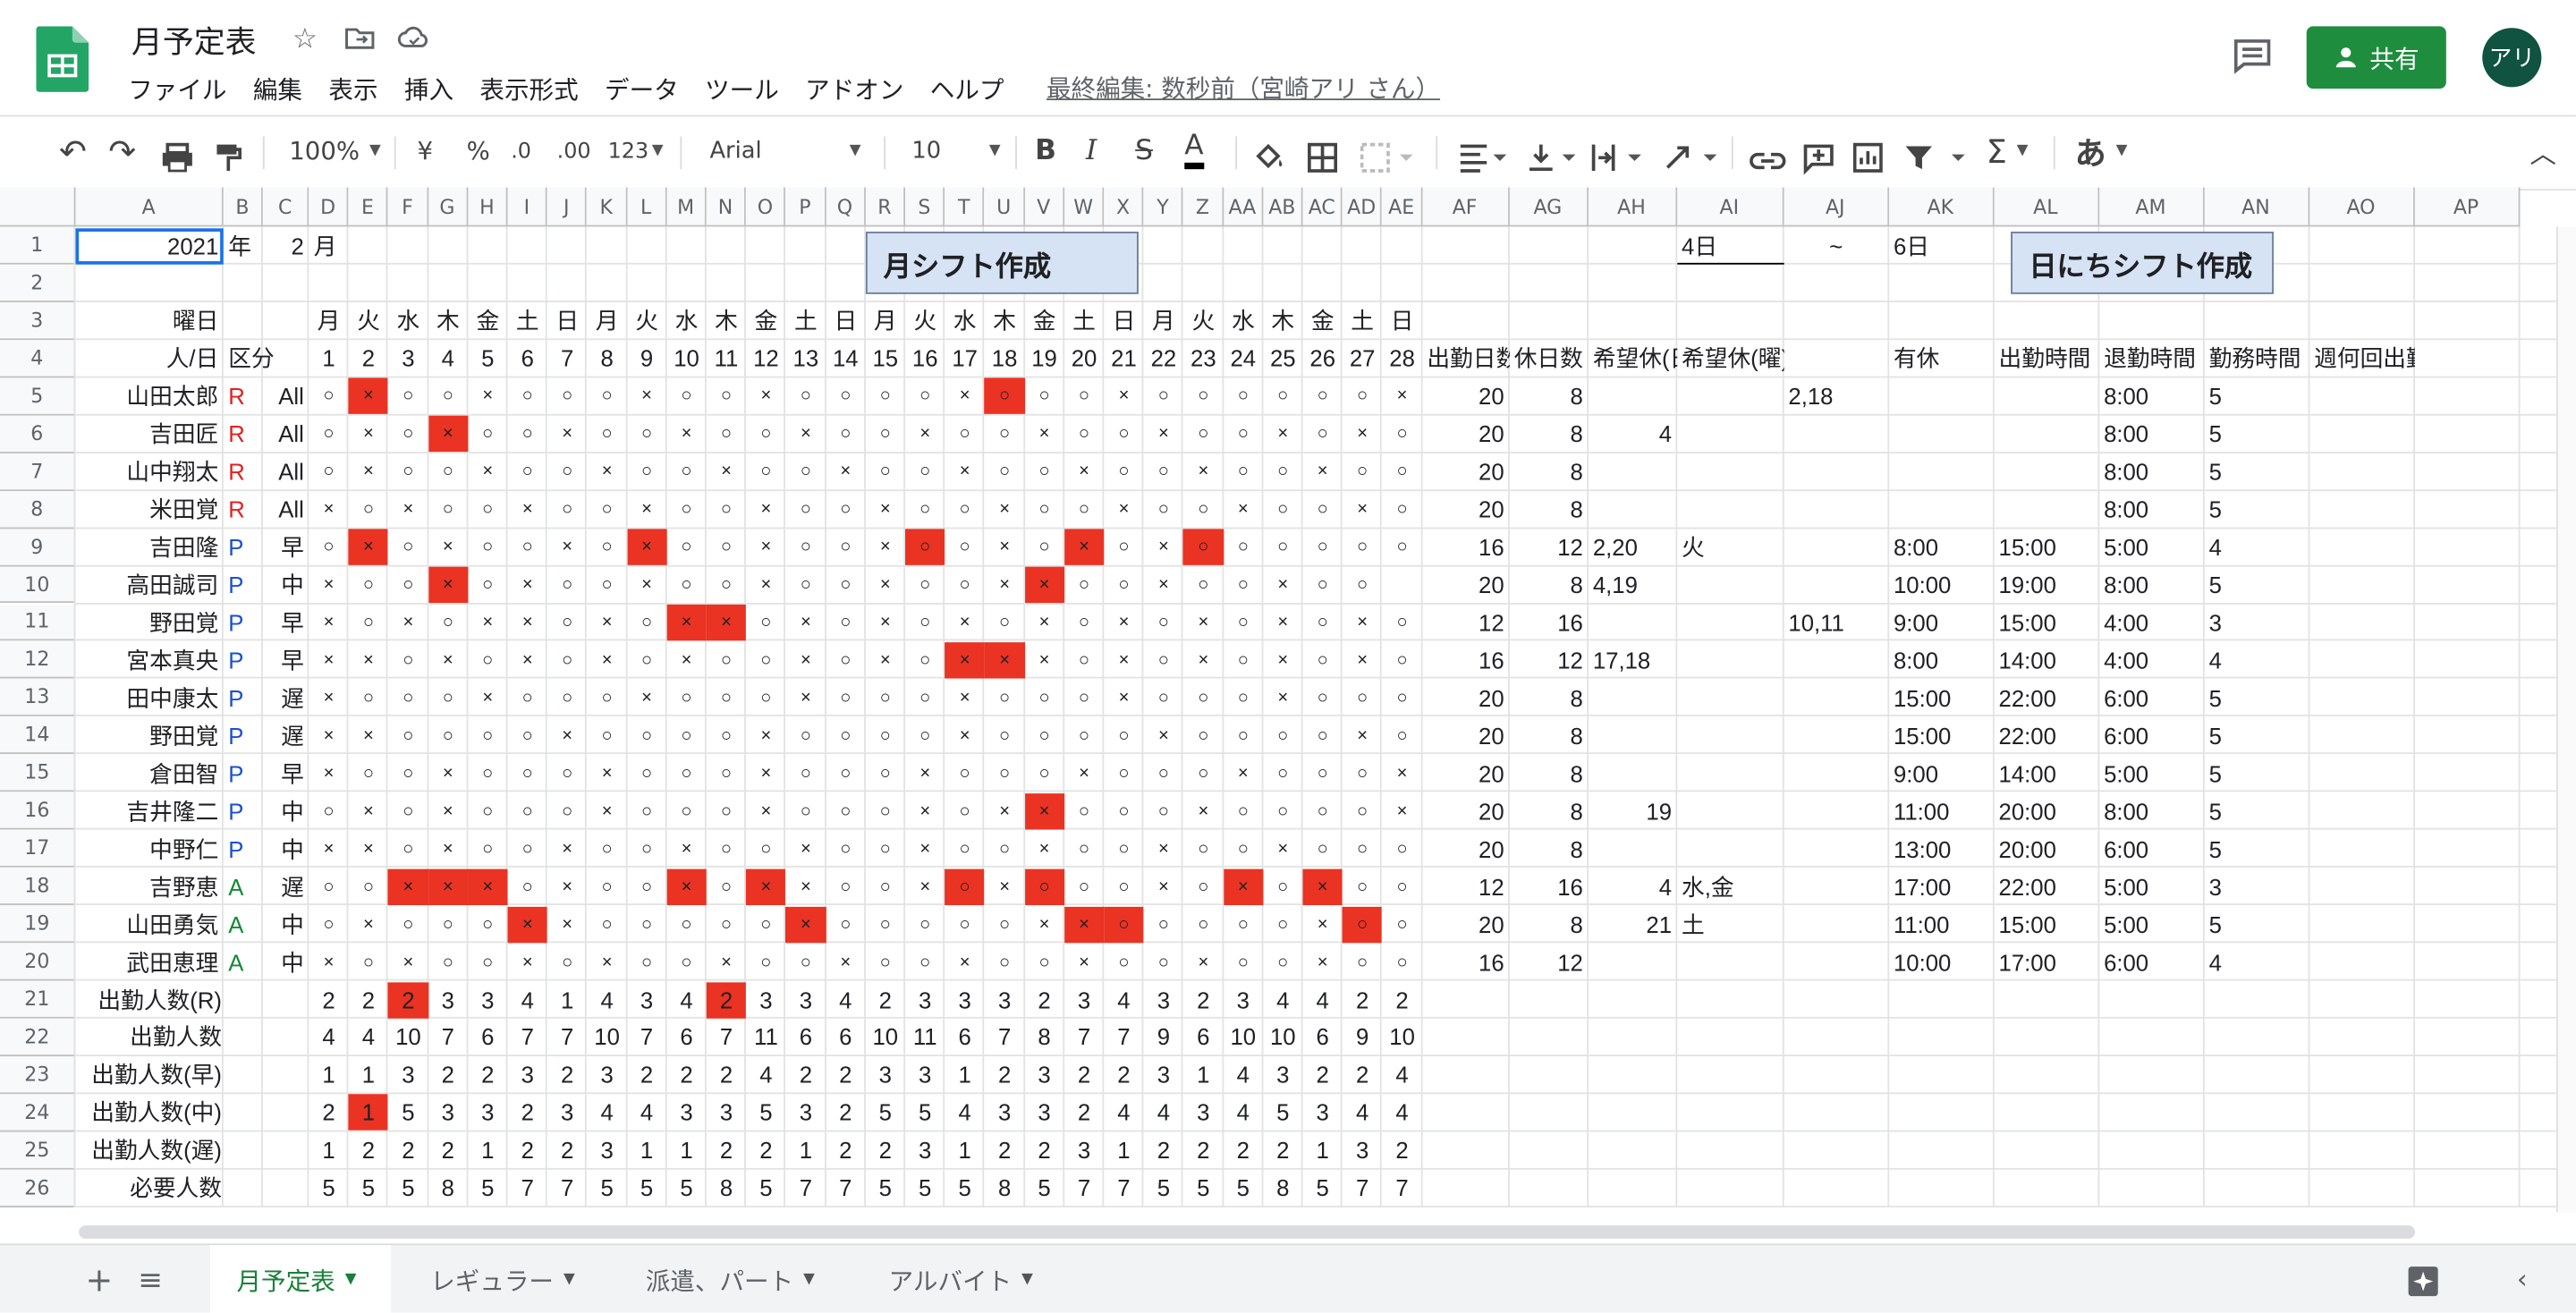 The width and height of the screenshot is (2576, 1313). I want to click on wish-off-weekdays: 火, so click(1730, 547).